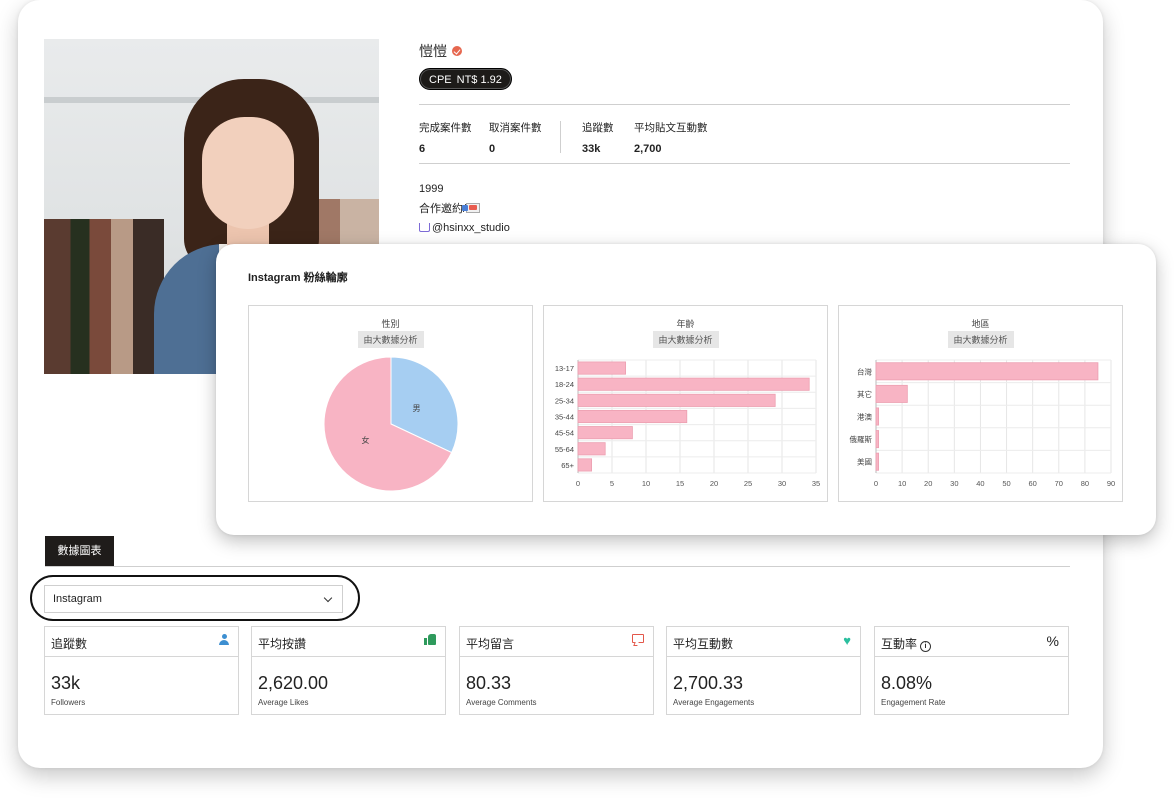  I want to click on metric-header: 平均按讚, so click(348, 642).